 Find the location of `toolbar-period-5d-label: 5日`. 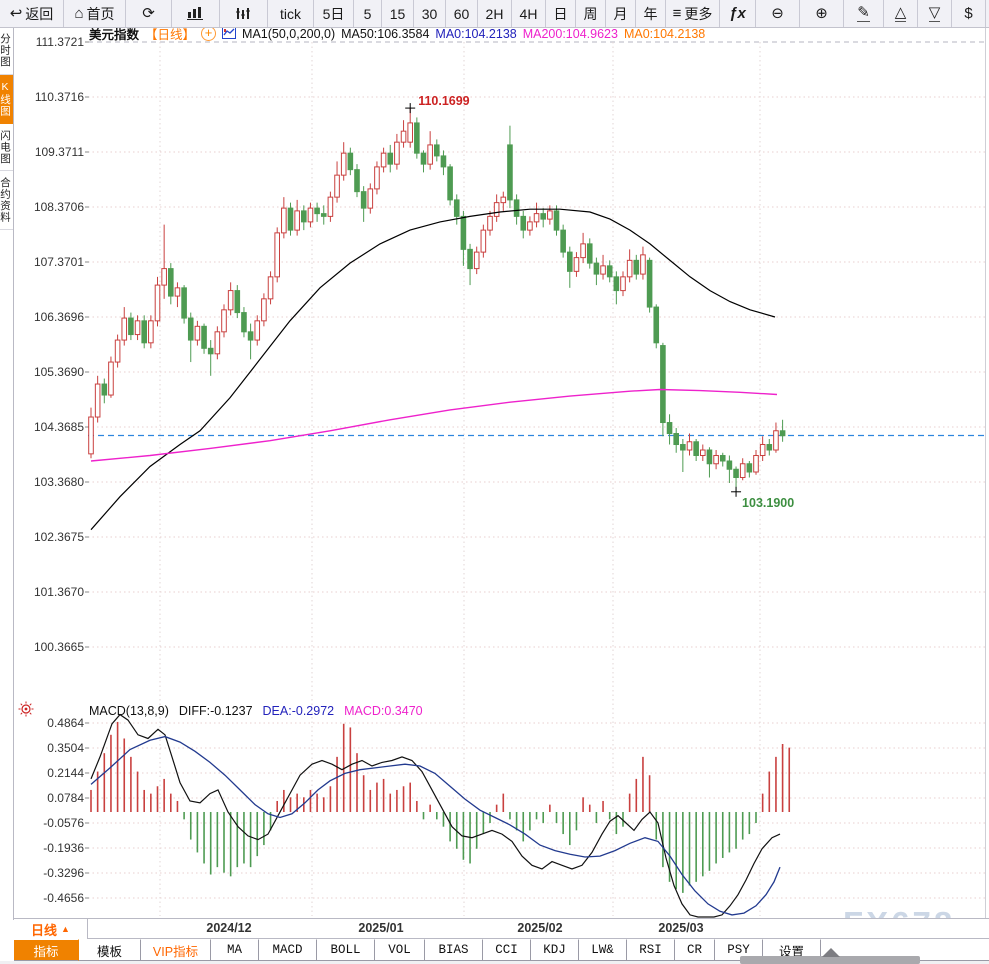

toolbar-period-5d-label: 5日 is located at coordinates (333, 13).